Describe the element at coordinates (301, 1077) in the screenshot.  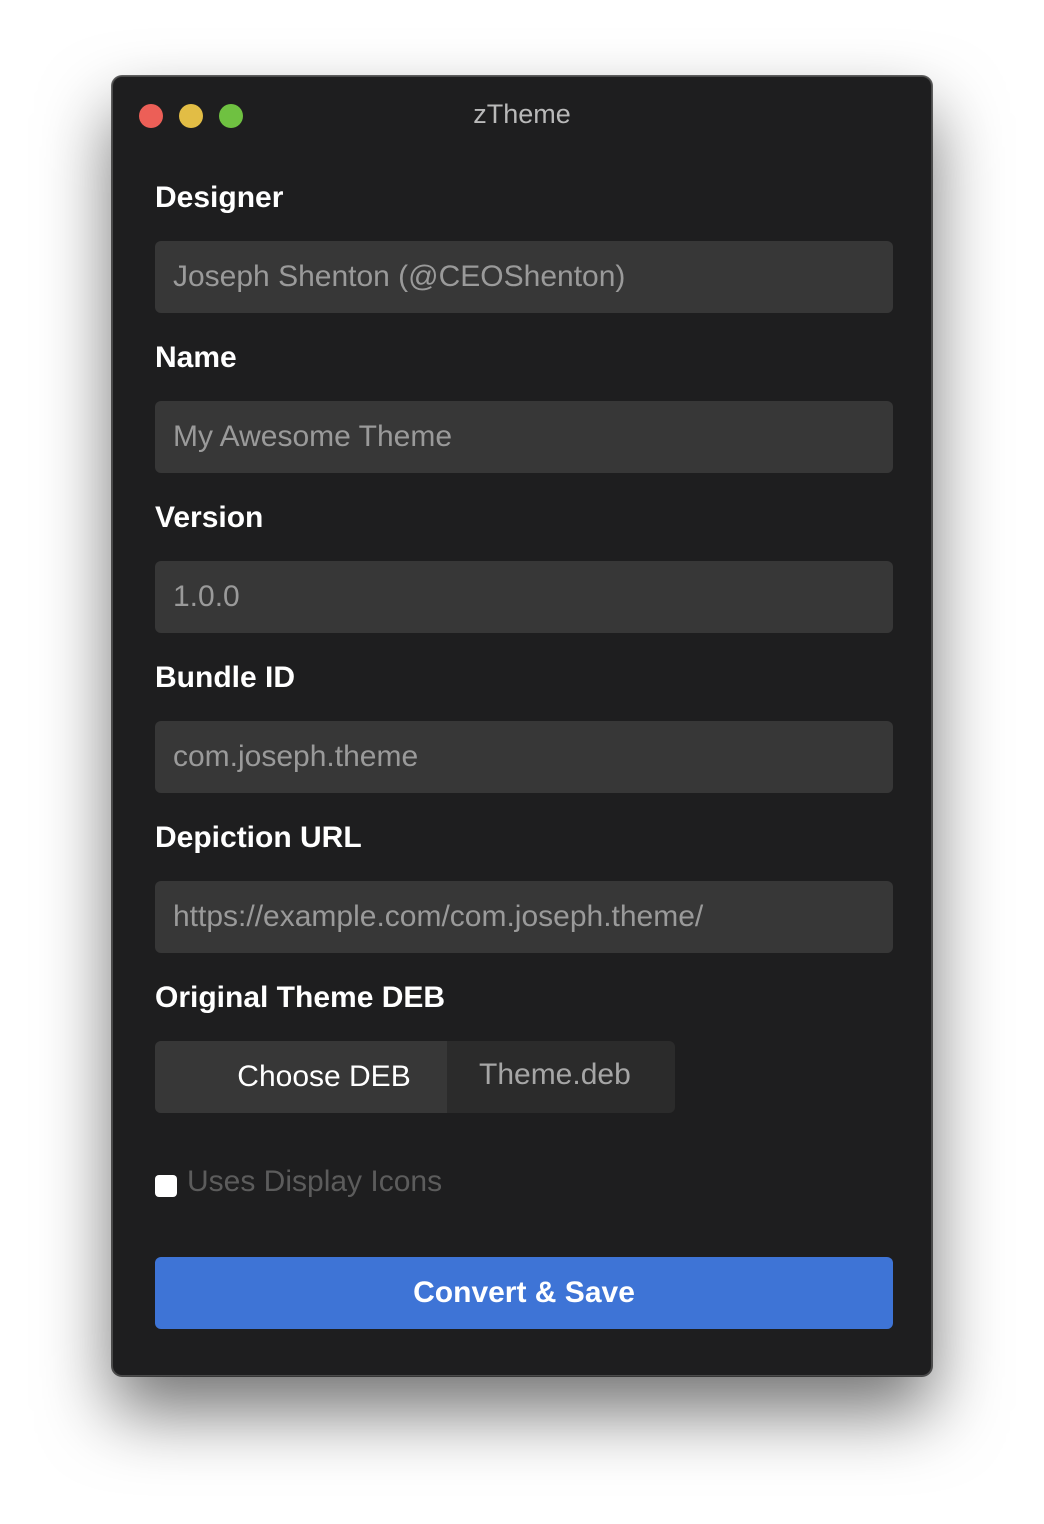
I see `choose-deb-button: Choose DEB` at that location.